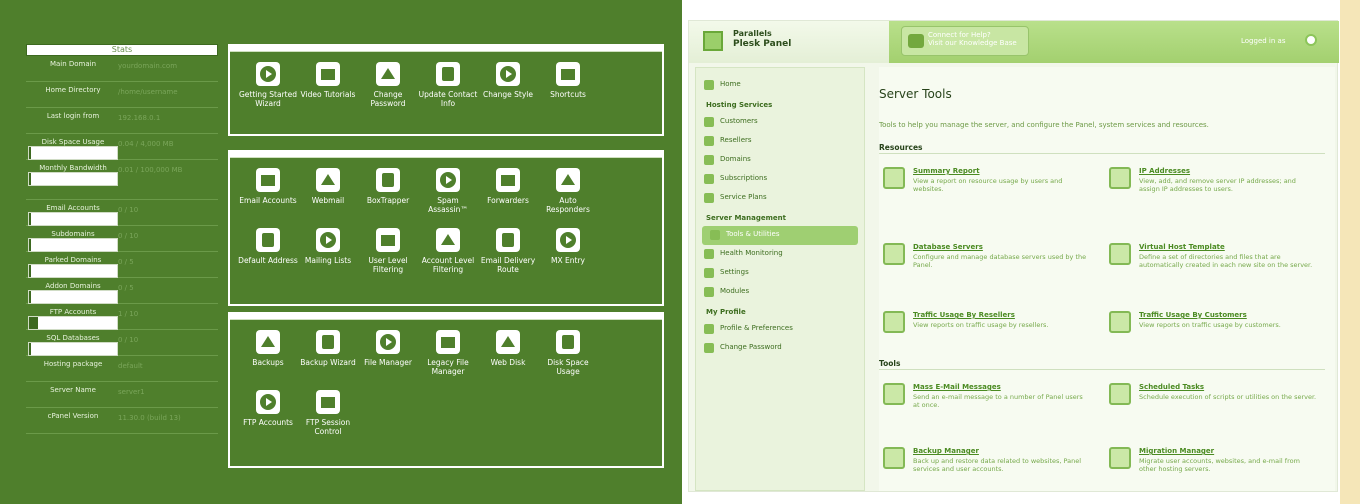  I want to click on tool-title: Backup Manager, so click(946, 451).